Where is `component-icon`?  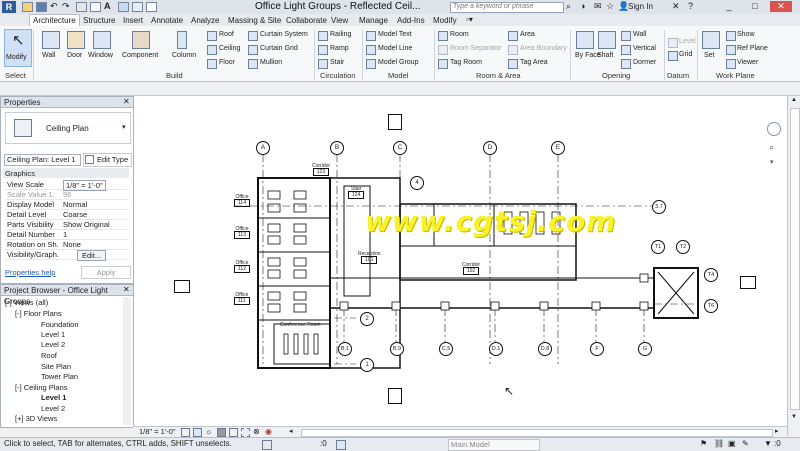 component-icon is located at coordinates (141, 40).